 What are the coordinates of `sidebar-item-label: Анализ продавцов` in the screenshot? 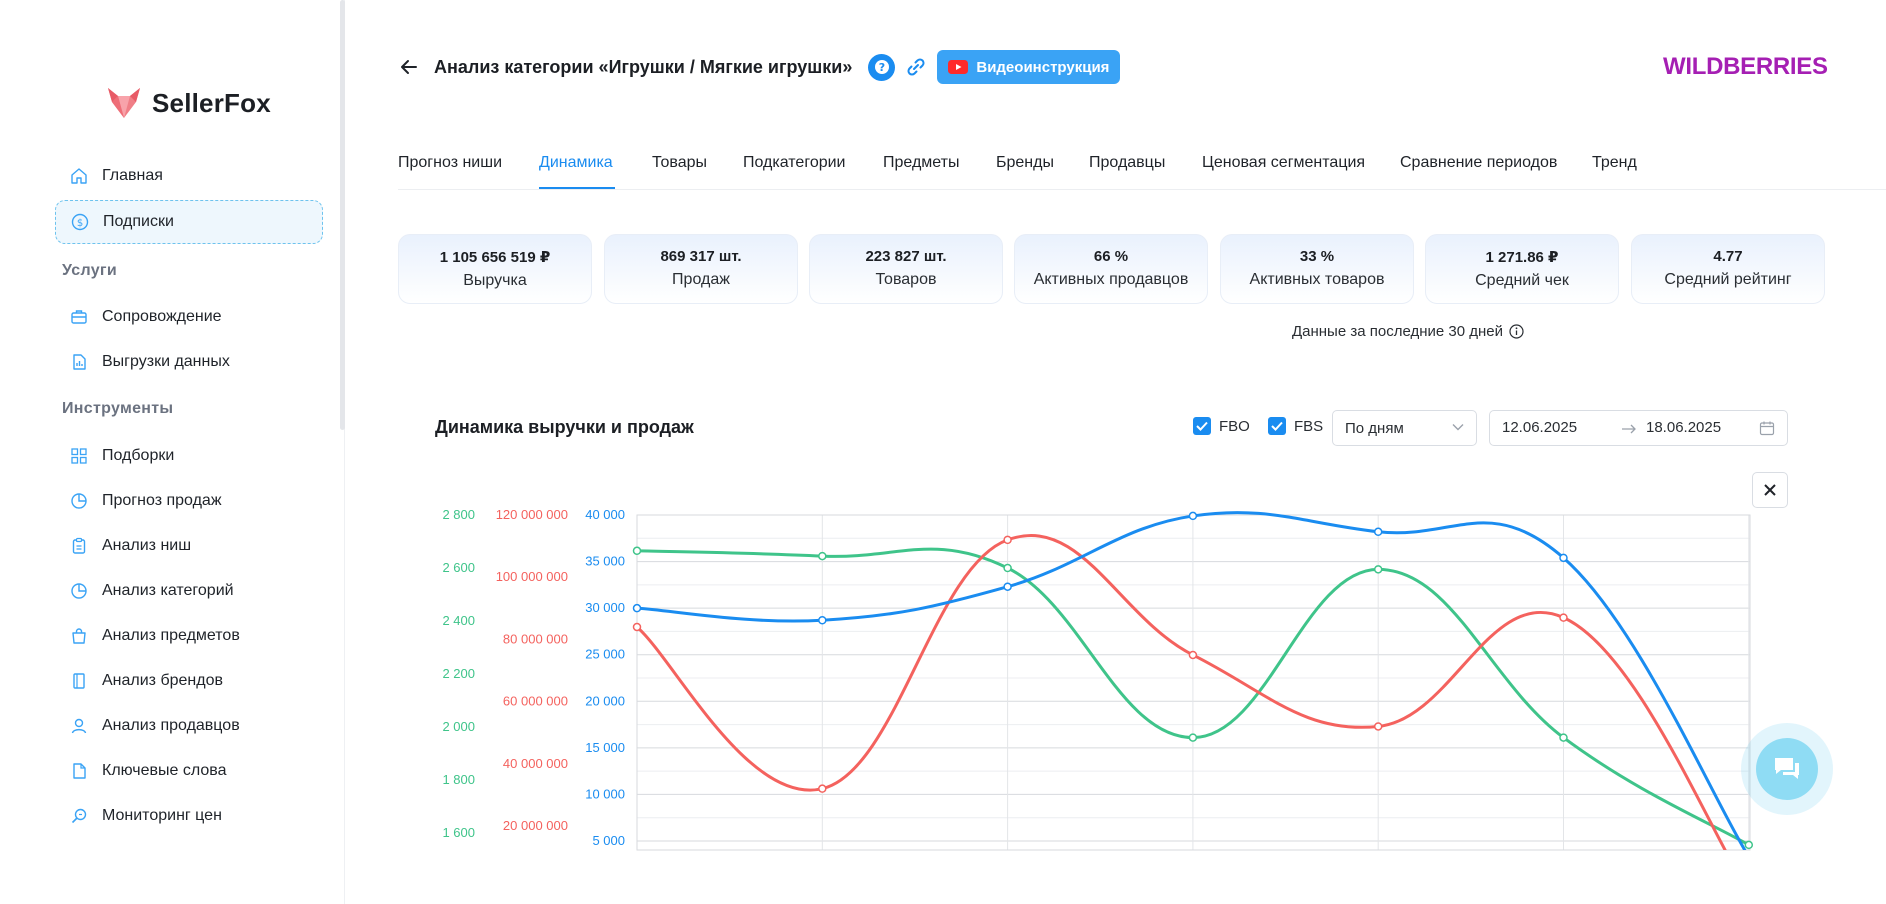 It's located at (171, 725).